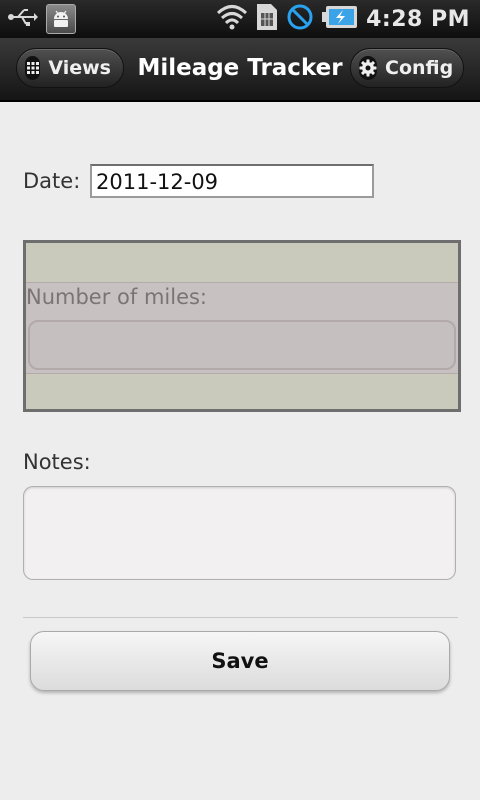  What do you see at coordinates (23, 19) in the screenshot?
I see `usb-icon` at bounding box center [23, 19].